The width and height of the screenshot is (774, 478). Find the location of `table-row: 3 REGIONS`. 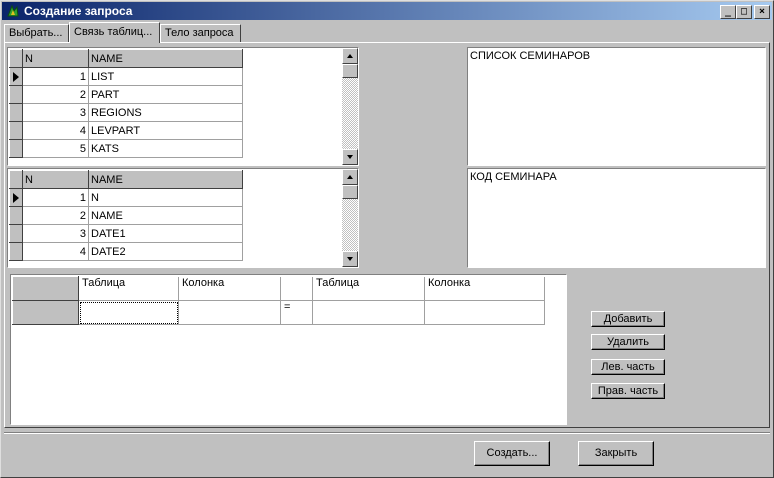

table-row: 3 REGIONS is located at coordinates (126, 112).